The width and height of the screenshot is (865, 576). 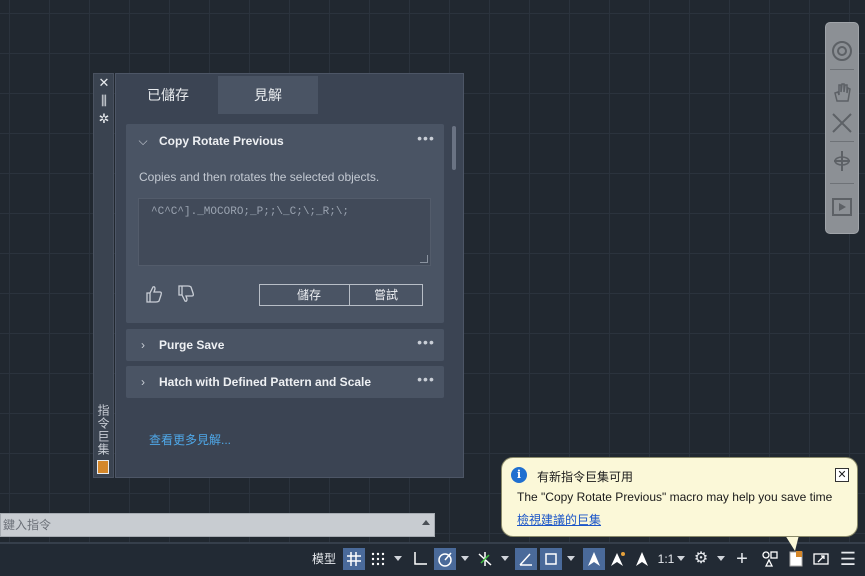 I want to click on resize-grip-icon, so click(x=424, y=259).